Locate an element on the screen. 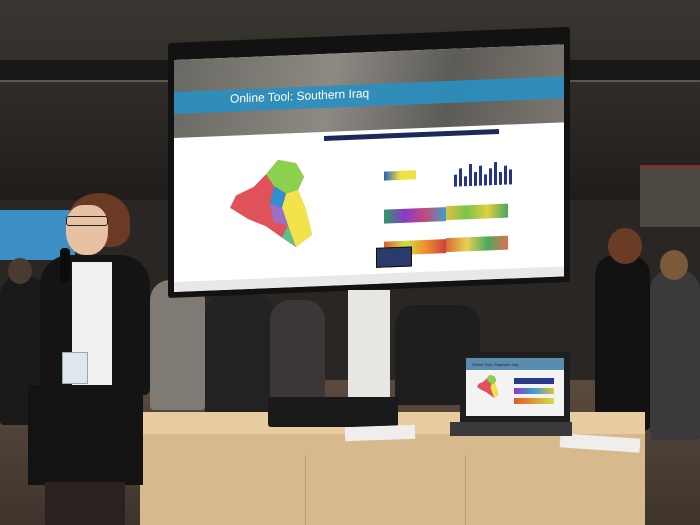 Image resolution: width=700 pixels, height=525 pixels. laptop-keyboard is located at coordinates (511, 429).